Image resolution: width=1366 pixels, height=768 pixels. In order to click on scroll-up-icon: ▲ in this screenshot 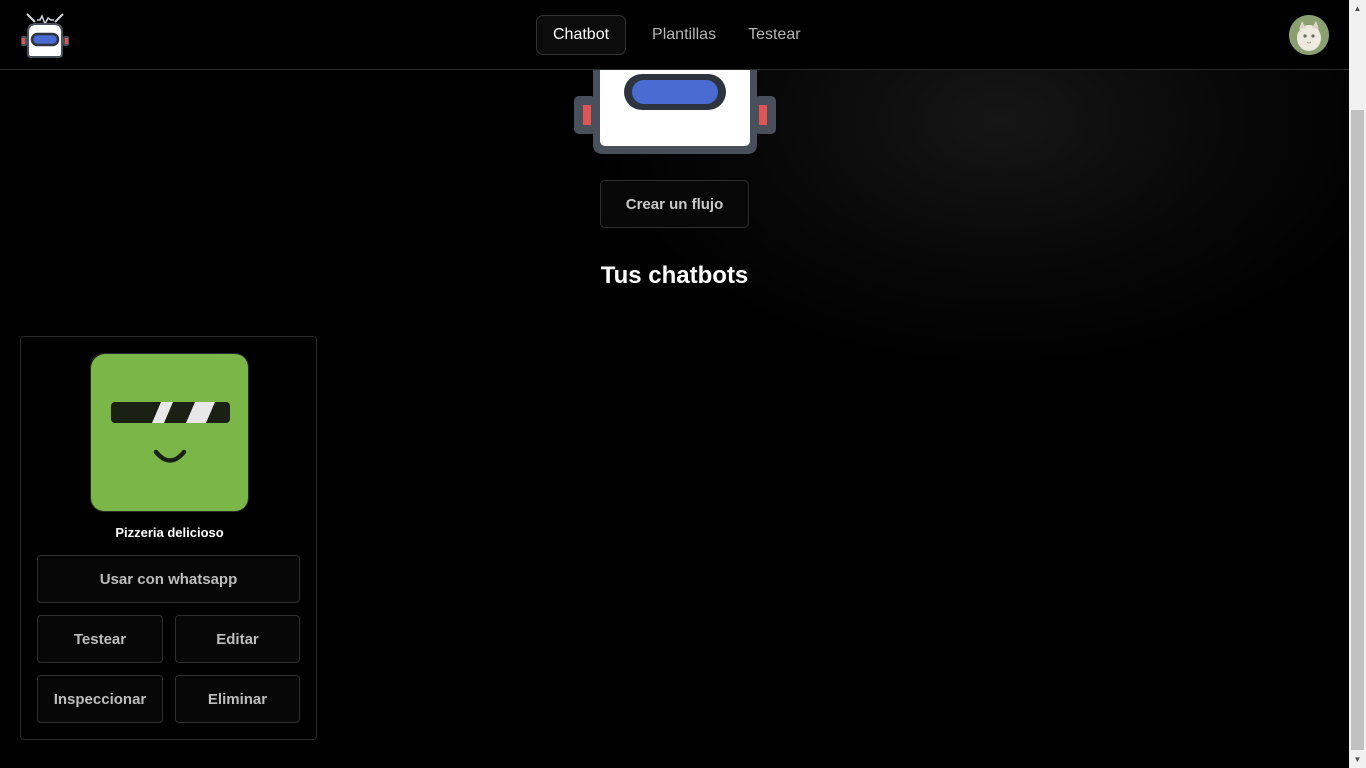, I will do `click(1357, 8)`.